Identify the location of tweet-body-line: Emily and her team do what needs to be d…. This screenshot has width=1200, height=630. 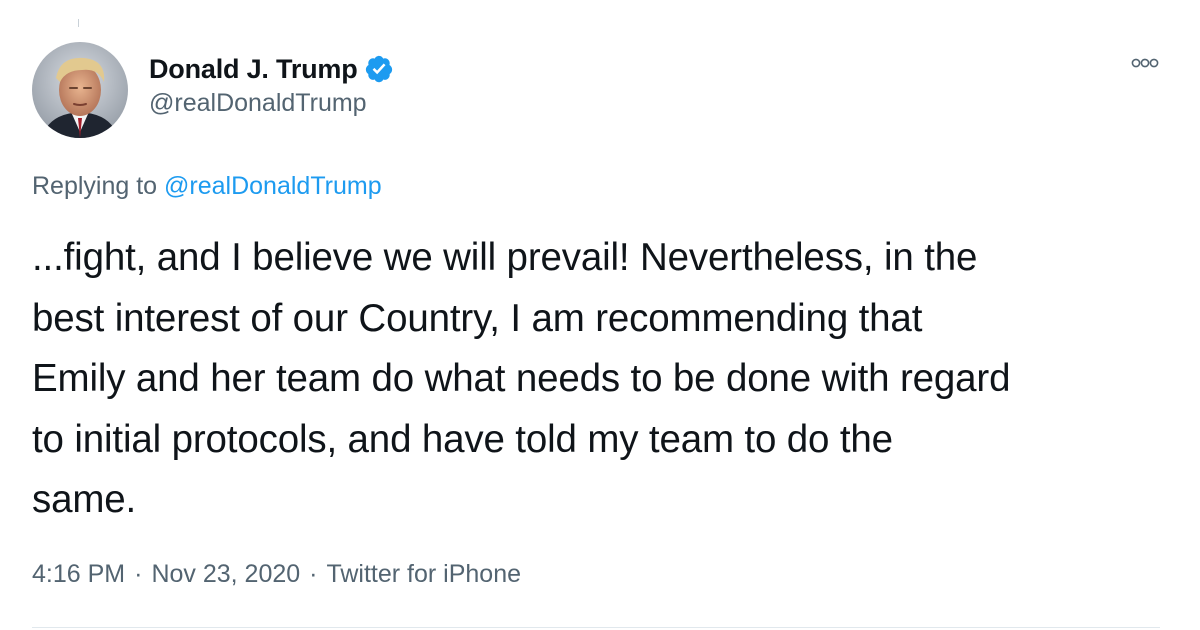
(521, 378).